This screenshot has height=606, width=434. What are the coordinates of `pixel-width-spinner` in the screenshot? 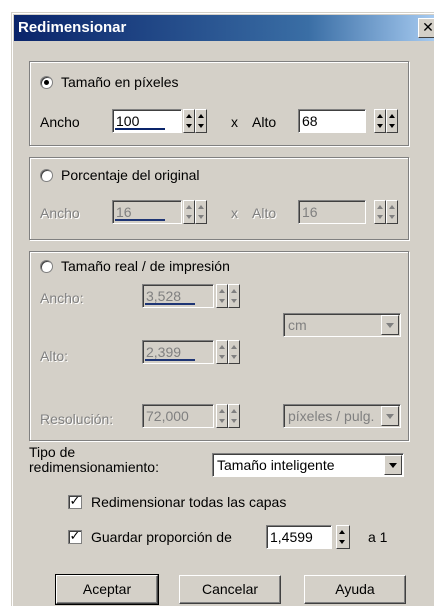 It's located at (195, 121).